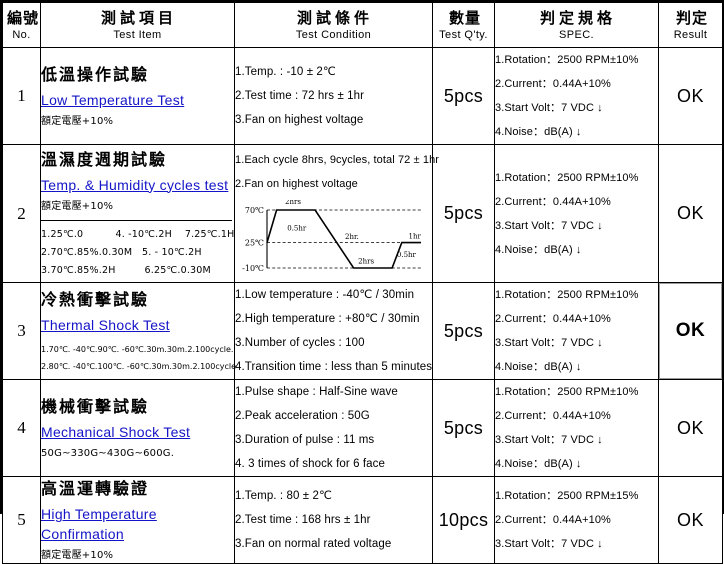  I want to click on test-condition-line: 1.Temp. : -10 ± 2℃, so click(285, 72).